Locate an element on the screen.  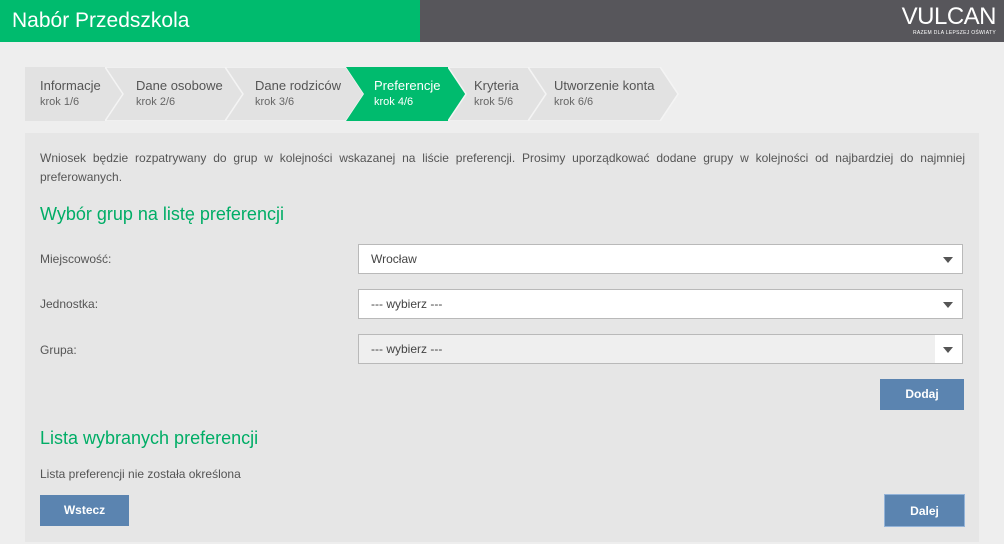
group-select-value: --- wybierz --- is located at coordinates (407, 349).